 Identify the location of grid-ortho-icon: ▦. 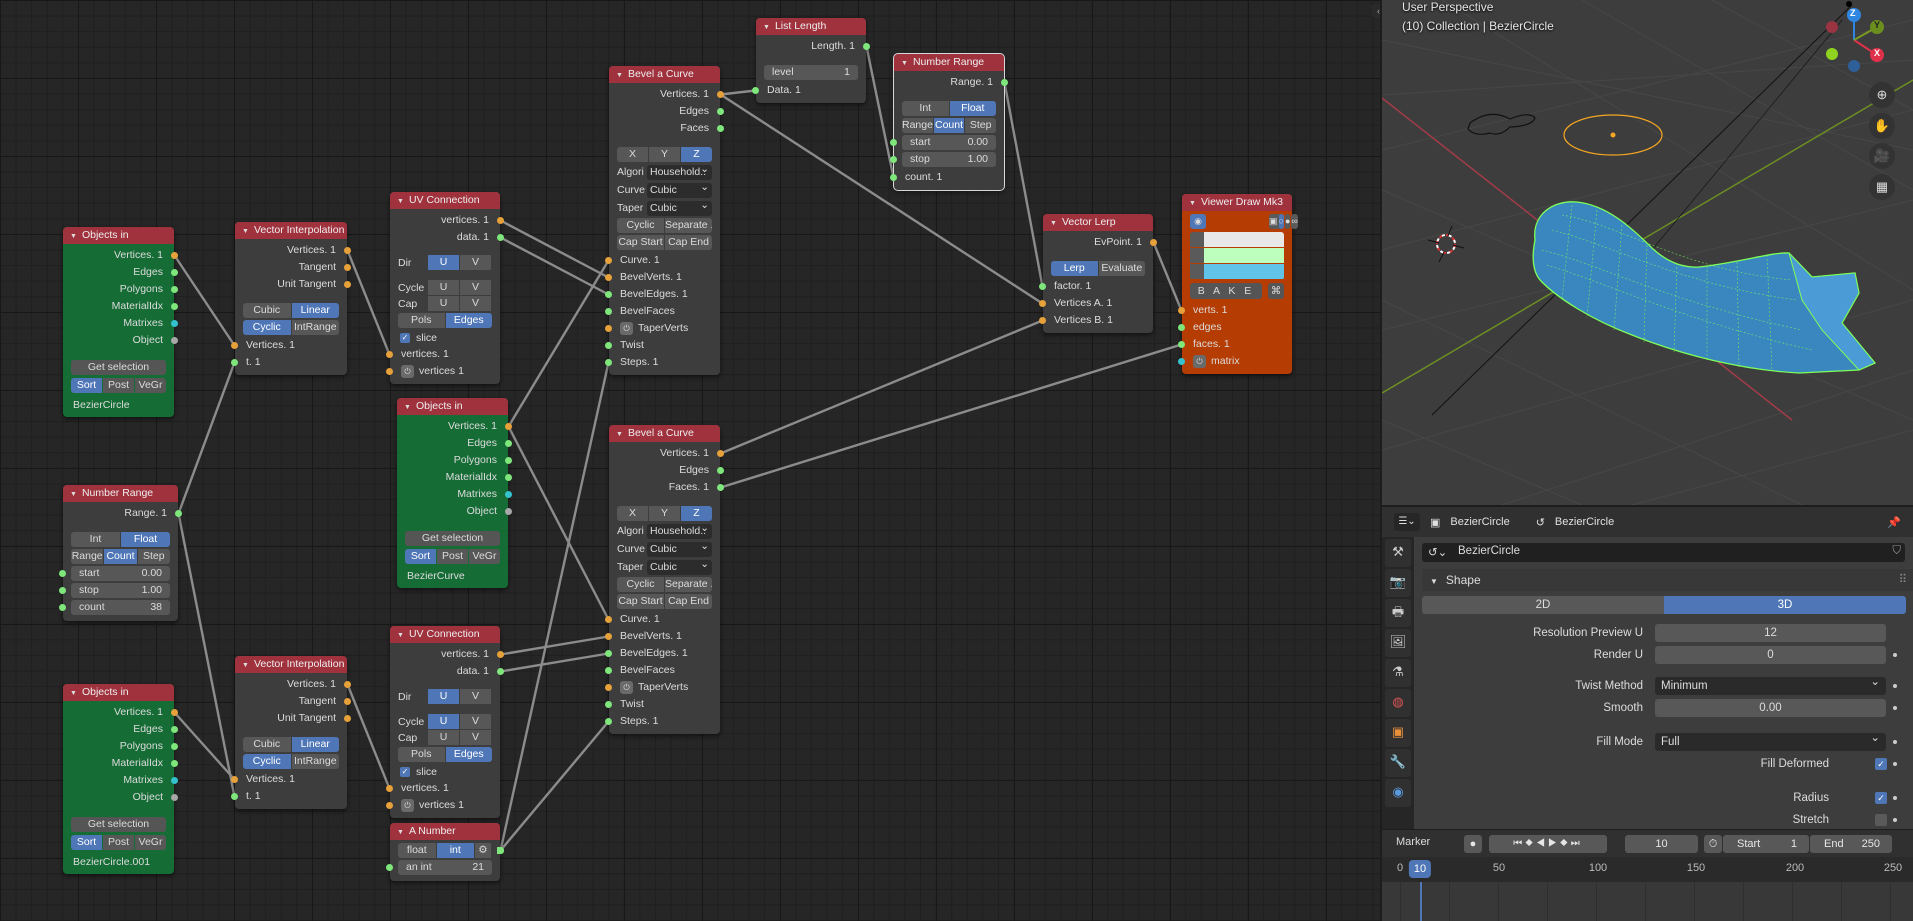
(1882, 187).